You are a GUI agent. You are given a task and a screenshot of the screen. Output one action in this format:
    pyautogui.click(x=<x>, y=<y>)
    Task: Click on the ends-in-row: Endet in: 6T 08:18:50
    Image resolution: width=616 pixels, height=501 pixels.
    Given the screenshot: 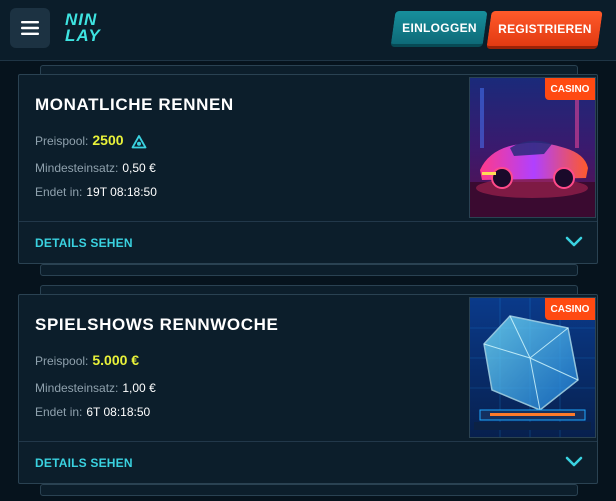 What is the action you would take?
    pyautogui.click(x=92, y=412)
    